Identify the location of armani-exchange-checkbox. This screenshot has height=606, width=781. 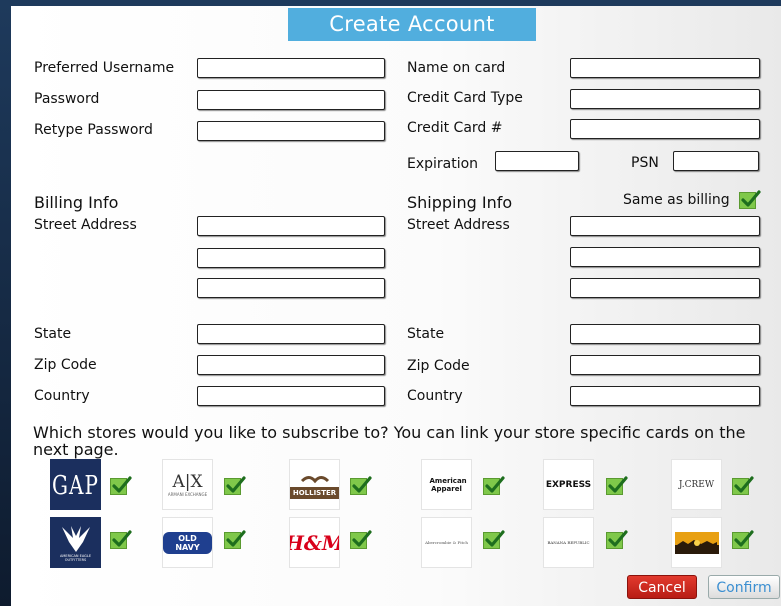
(235, 485).